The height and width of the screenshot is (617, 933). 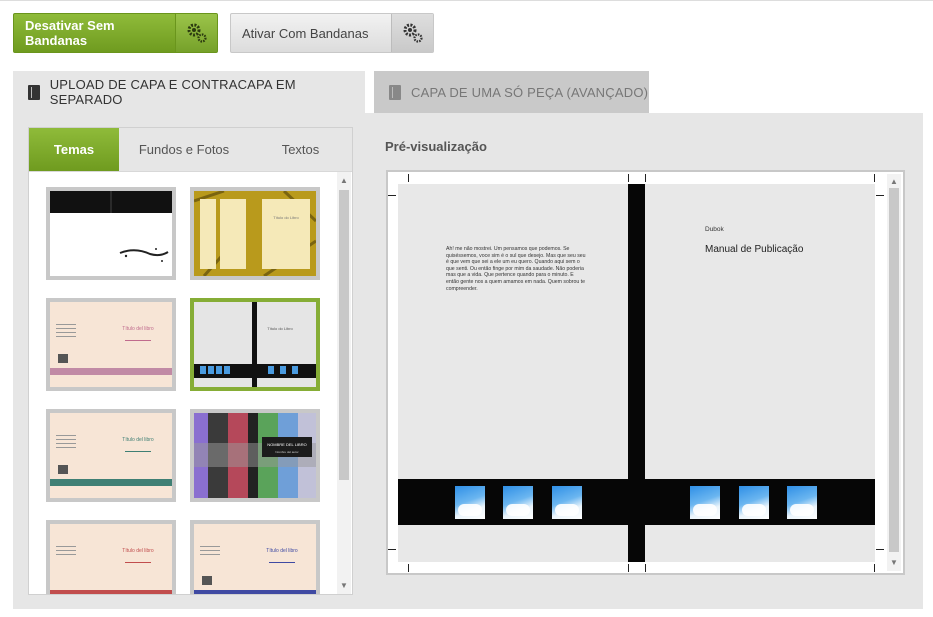 What do you see at coordinates (255, 233) in the screenshot?
I see `theme-thumbnail: Título do Libro` at bounding box center [255, 233].